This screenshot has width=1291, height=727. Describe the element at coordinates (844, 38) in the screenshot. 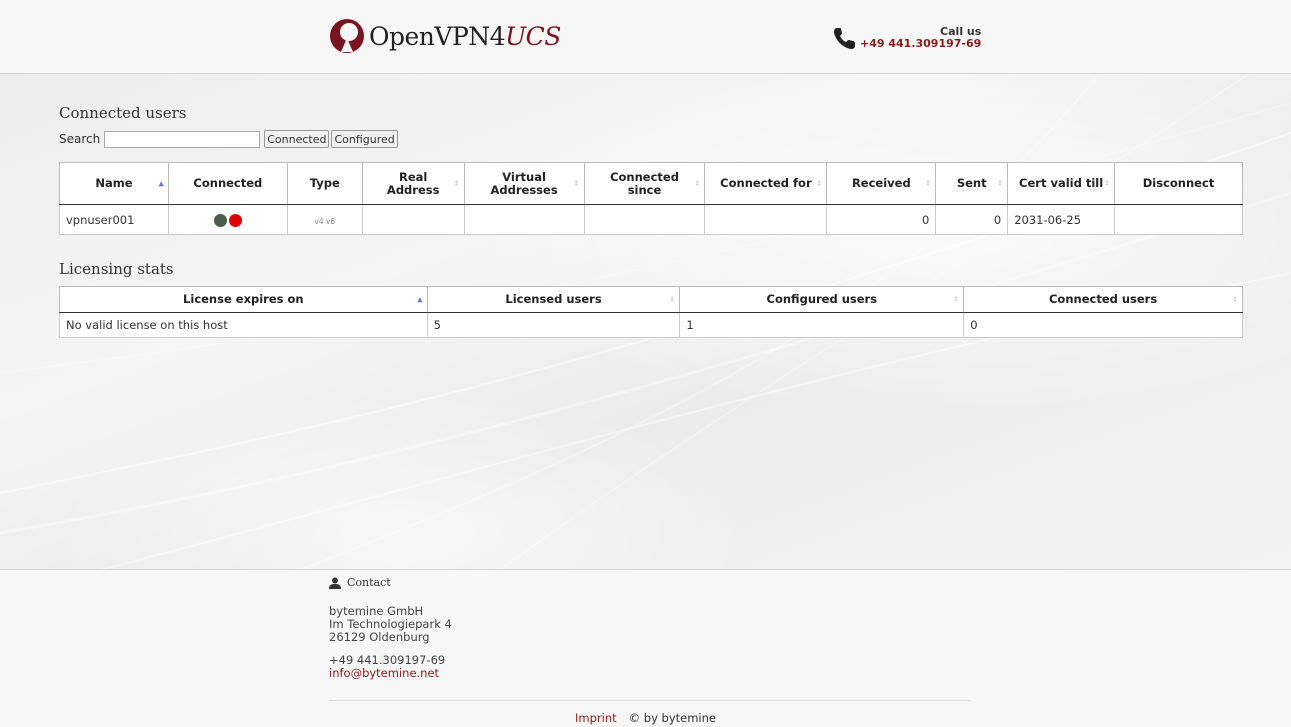

I see `phone-icon` at that location.